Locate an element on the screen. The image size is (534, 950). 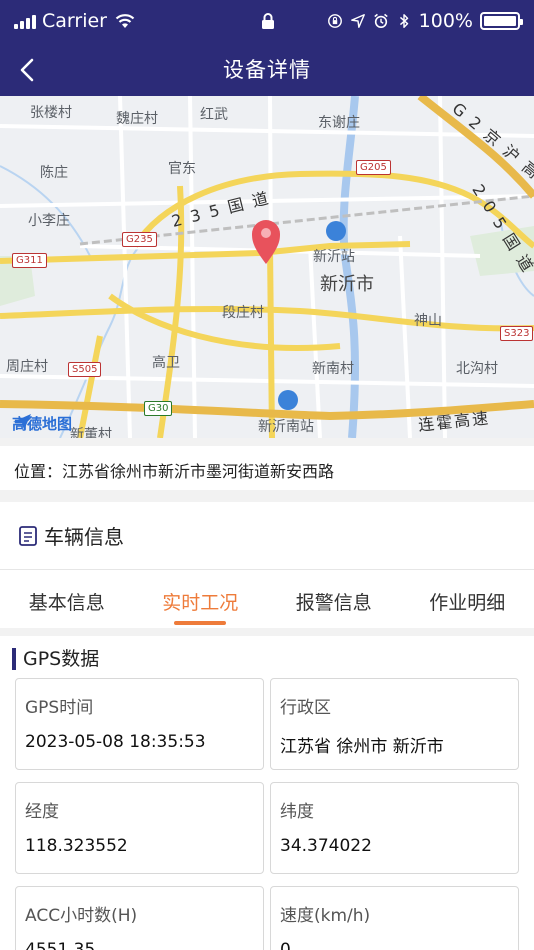
map-label: 魏庄村 is located at coordinates (137, 119).